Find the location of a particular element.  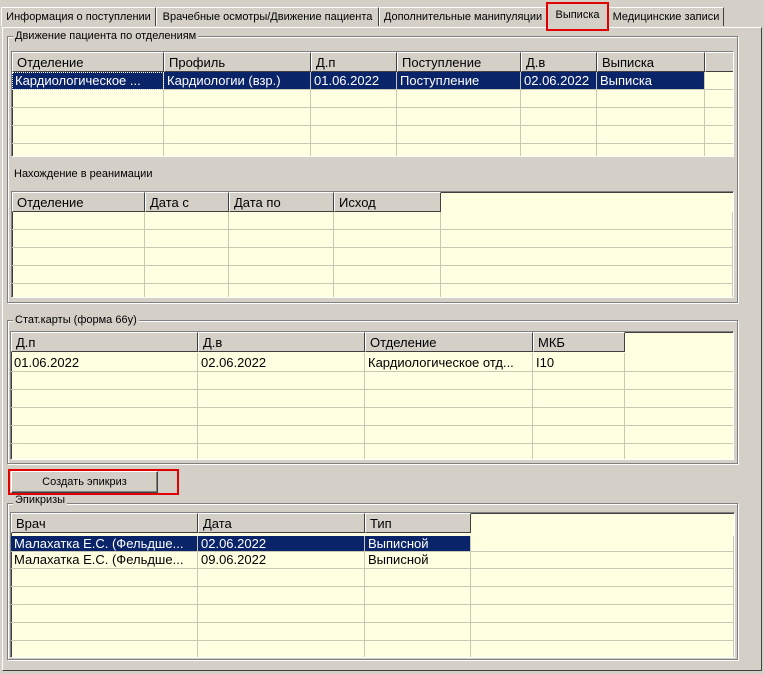

create-epicrisis-button: Создать эпикриз is located at coordinates (84, 482).